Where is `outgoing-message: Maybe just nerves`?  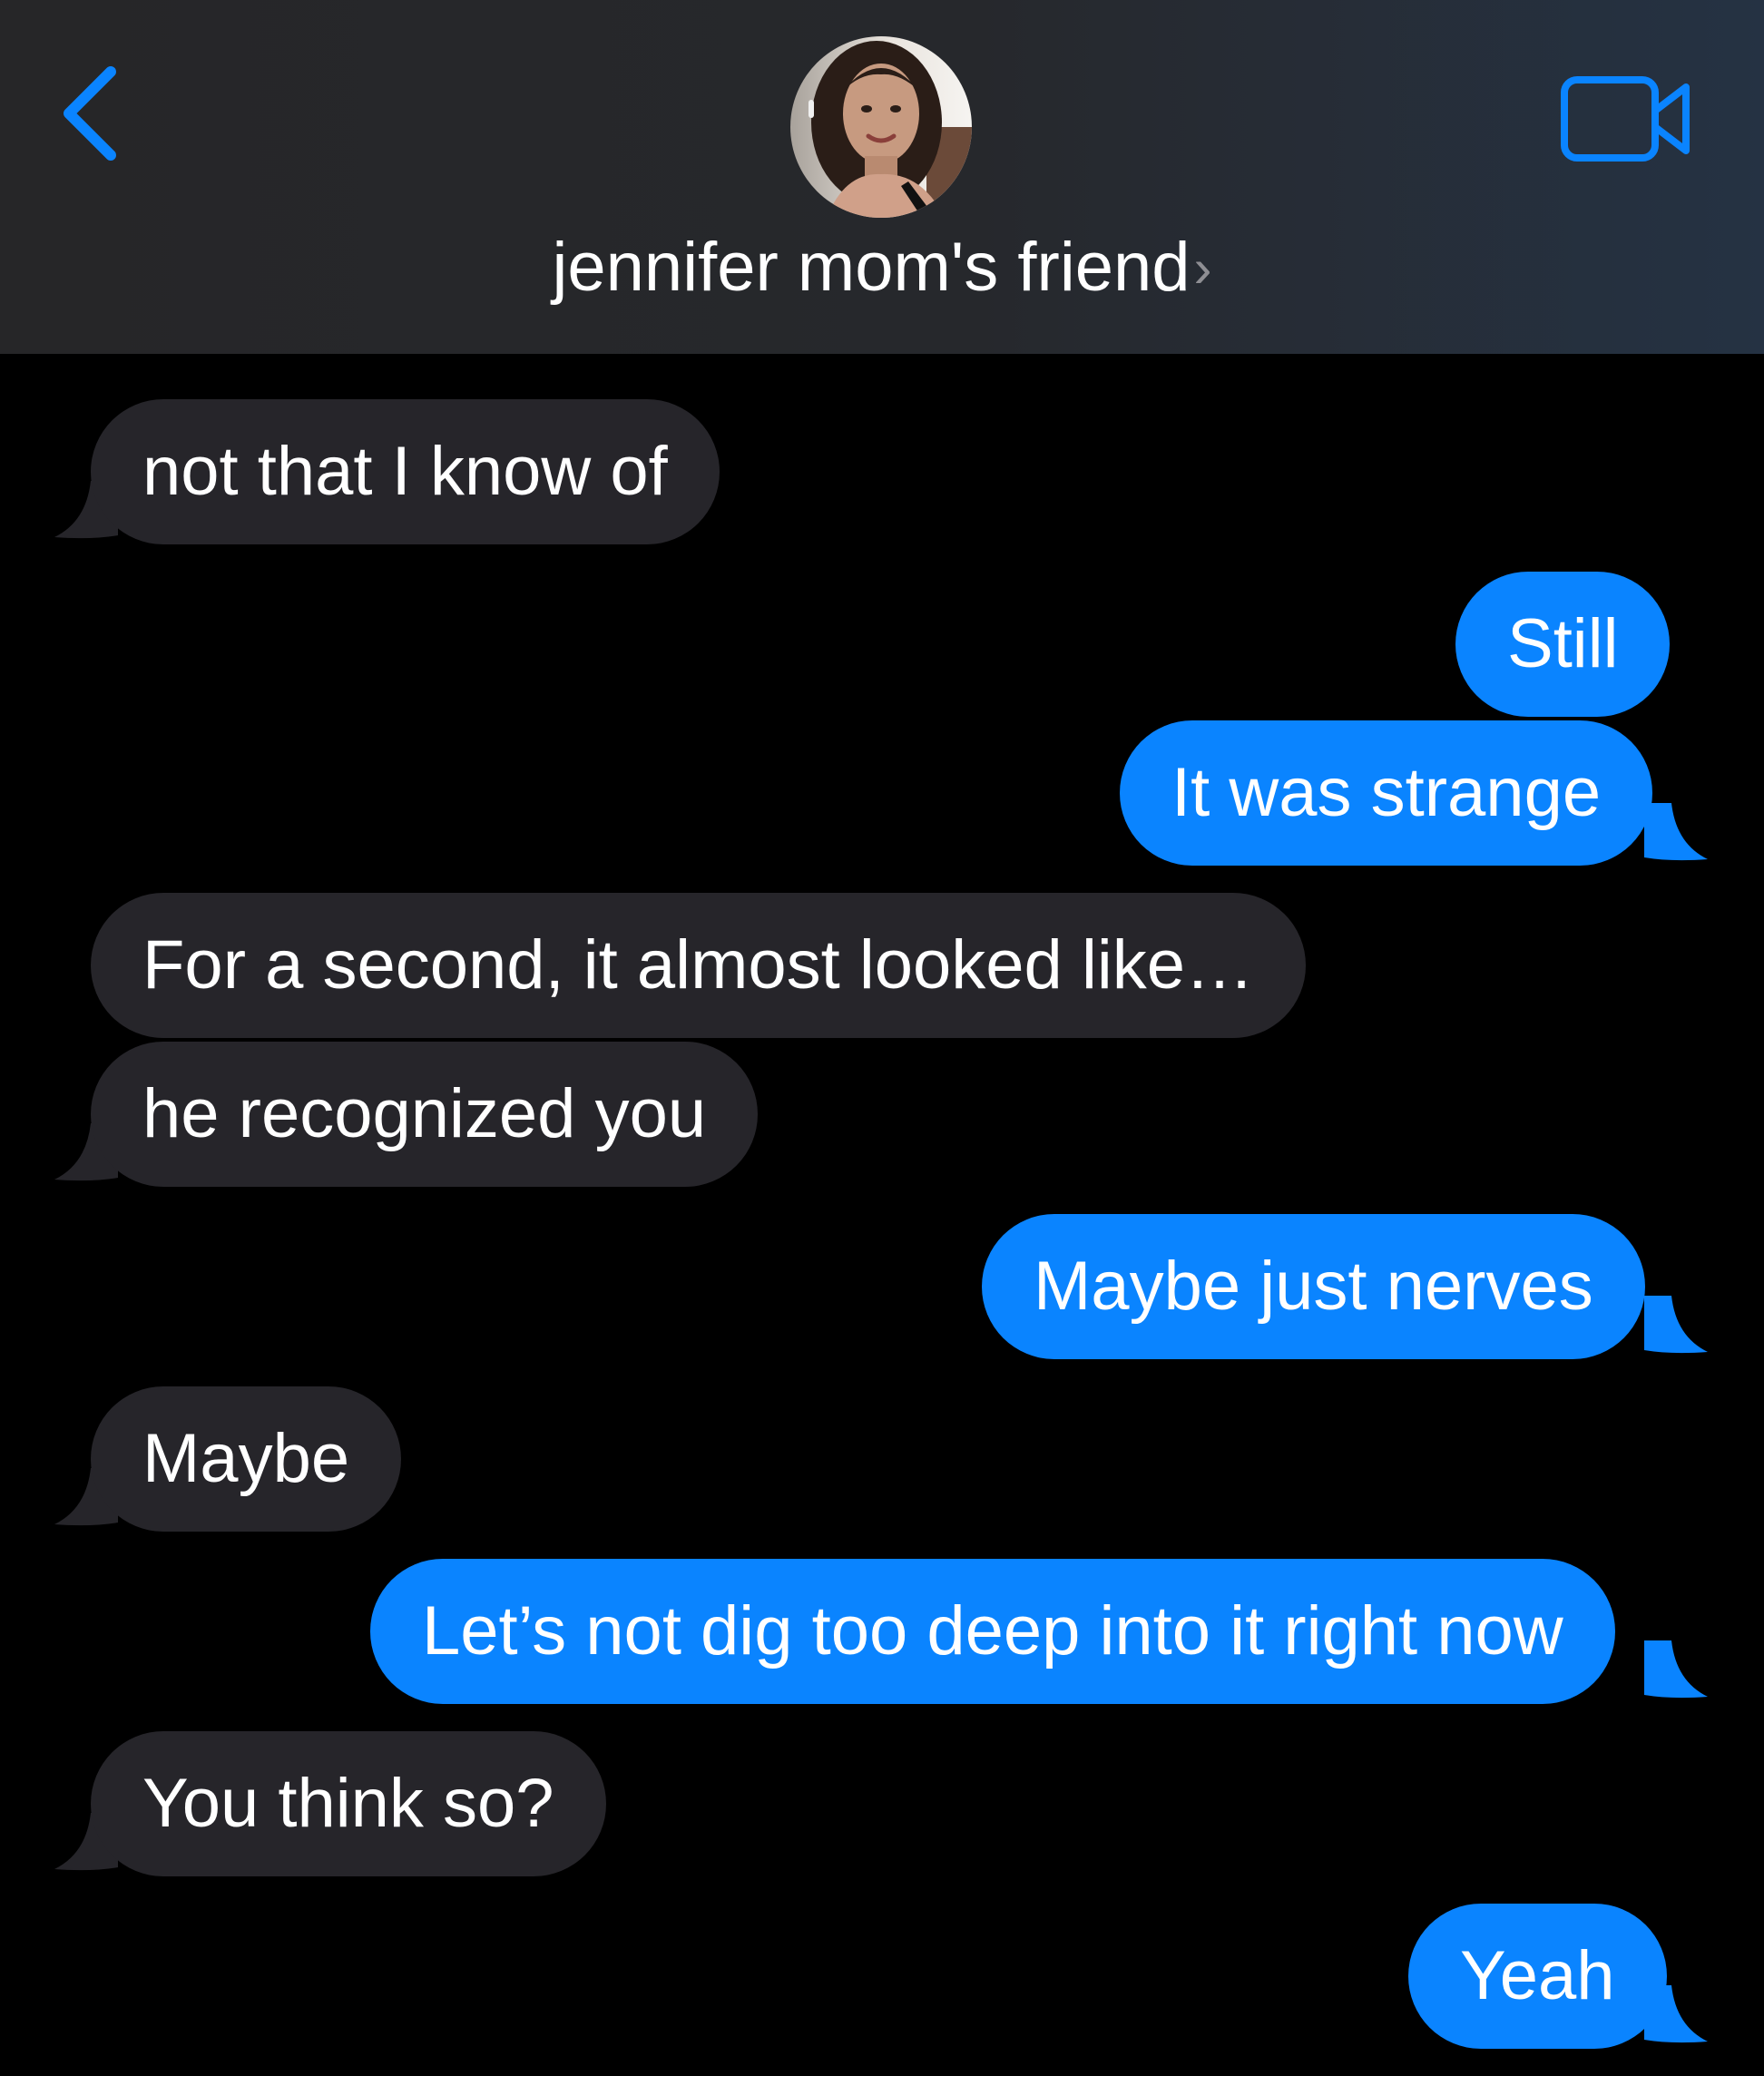 outgoing-message: Maybe just nerves is located at coordinates (1313, 1286).